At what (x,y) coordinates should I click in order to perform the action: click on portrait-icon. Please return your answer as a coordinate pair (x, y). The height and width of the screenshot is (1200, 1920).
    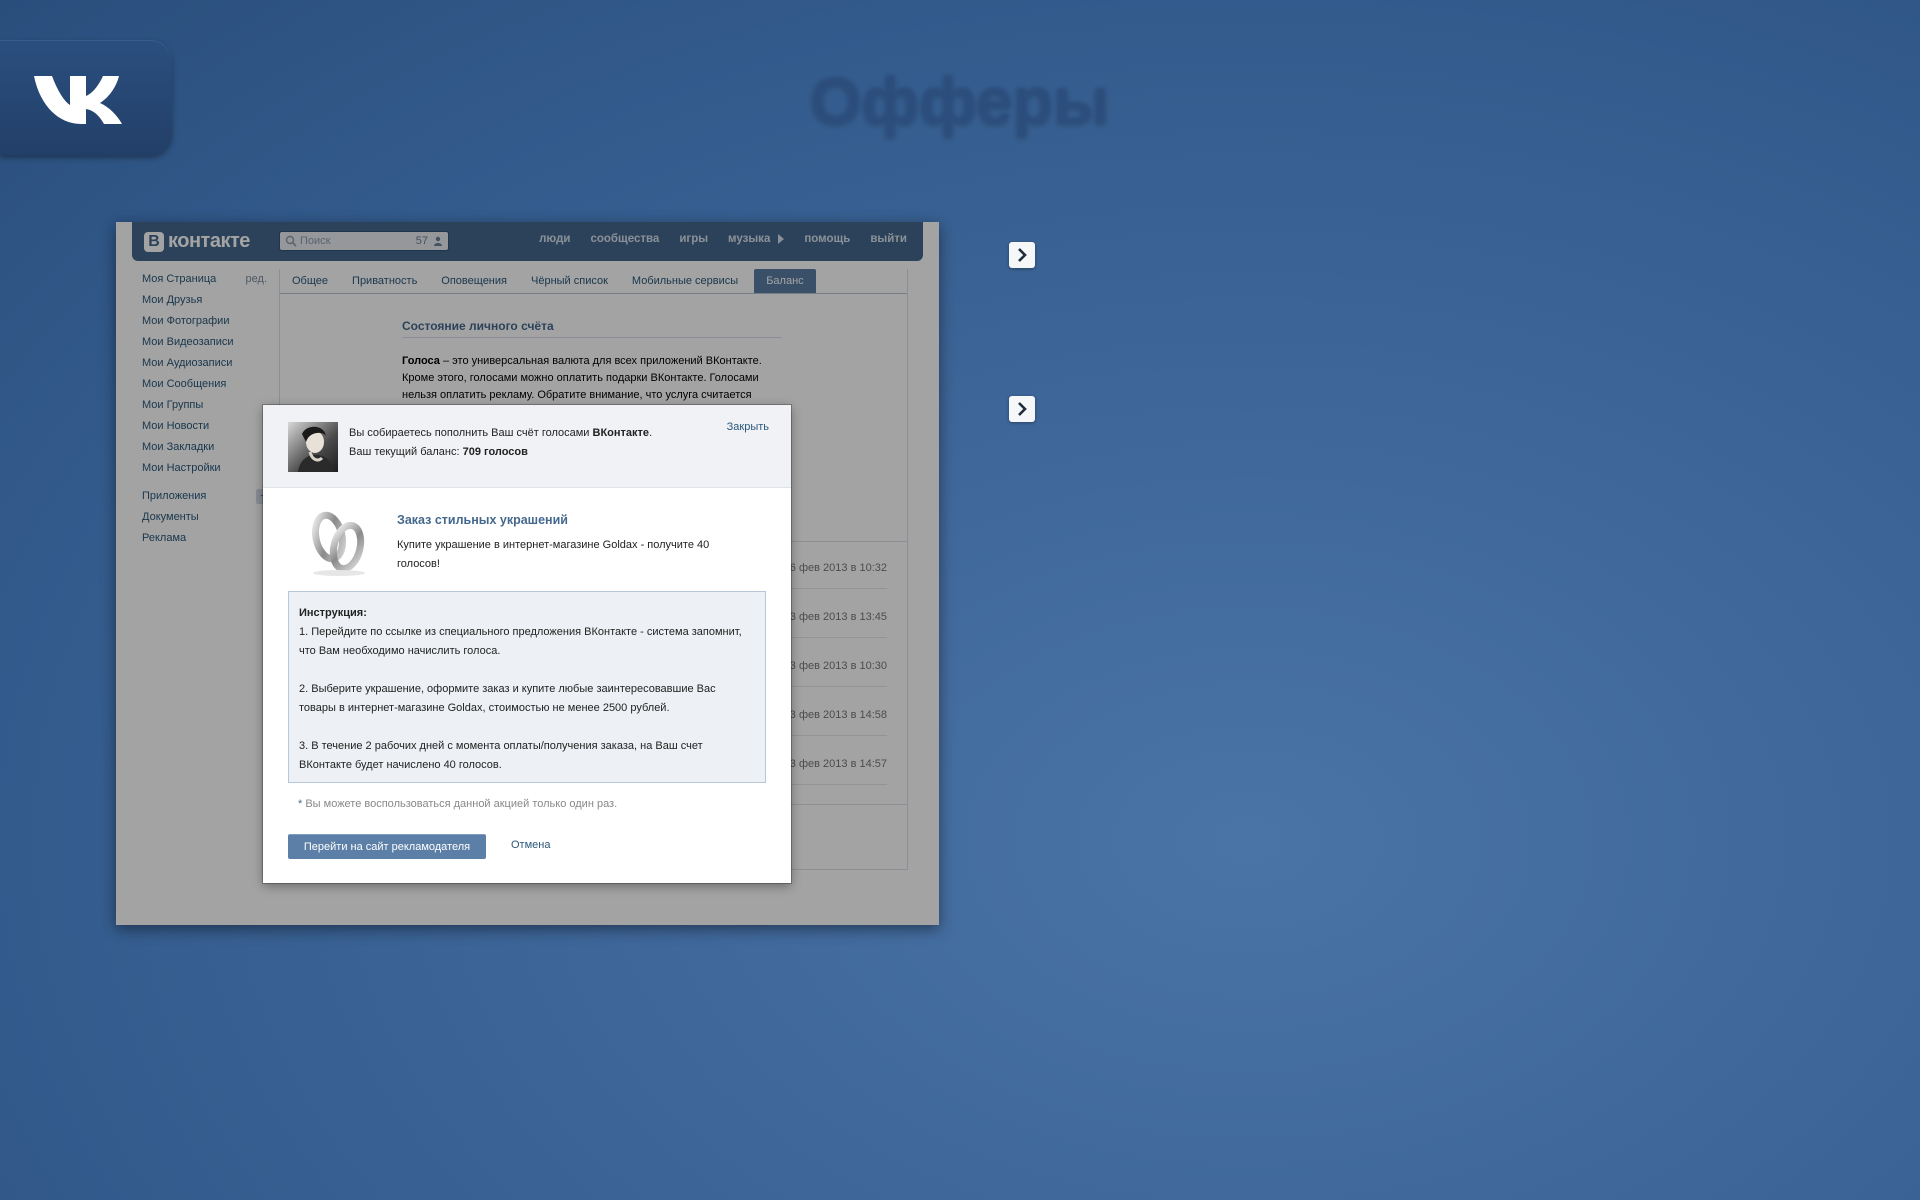
    Looking at the image, I should click on (316, 449).